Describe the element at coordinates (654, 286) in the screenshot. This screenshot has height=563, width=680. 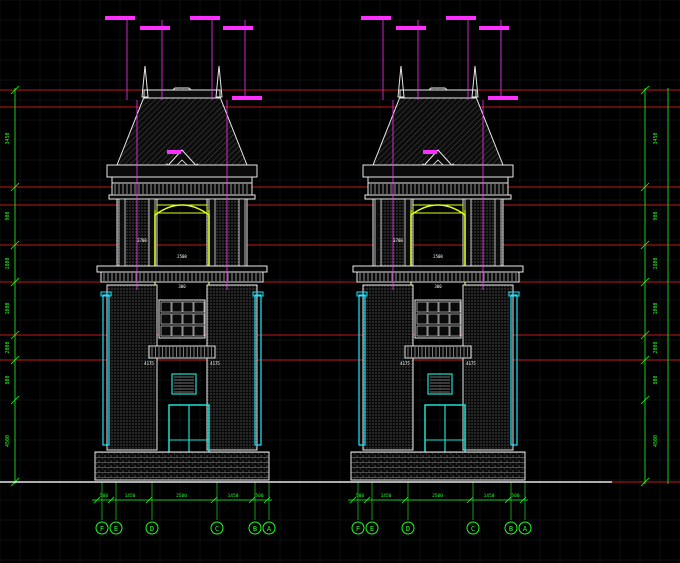
I see `vertical-dimensions-right: 3450 900 1800 1000 2000 800 4500` at that location.